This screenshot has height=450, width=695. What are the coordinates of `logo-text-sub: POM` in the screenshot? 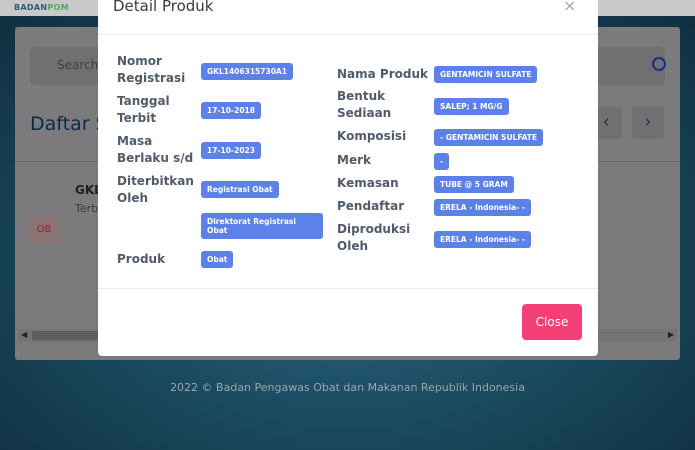 It's located at (58, 7).